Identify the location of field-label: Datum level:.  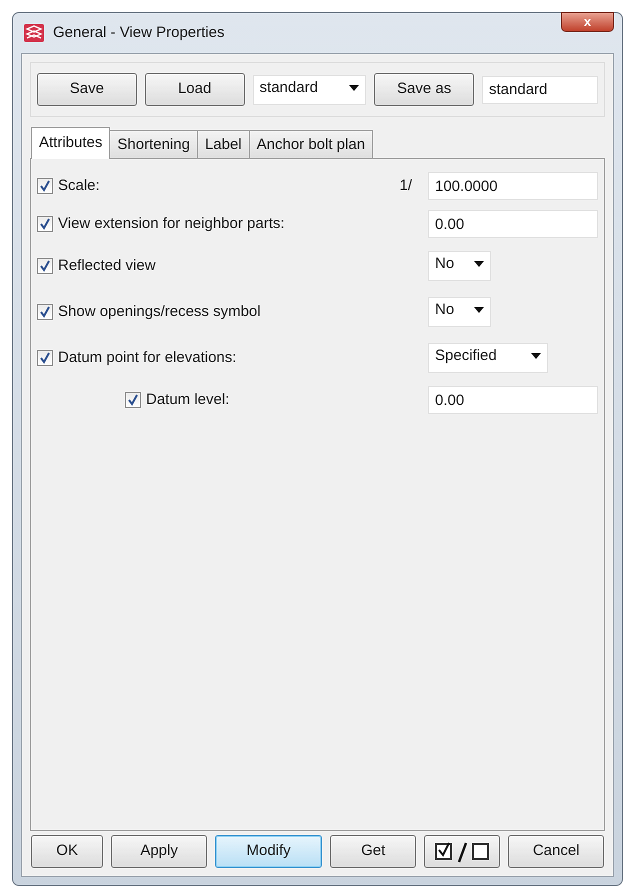
(188, 400).